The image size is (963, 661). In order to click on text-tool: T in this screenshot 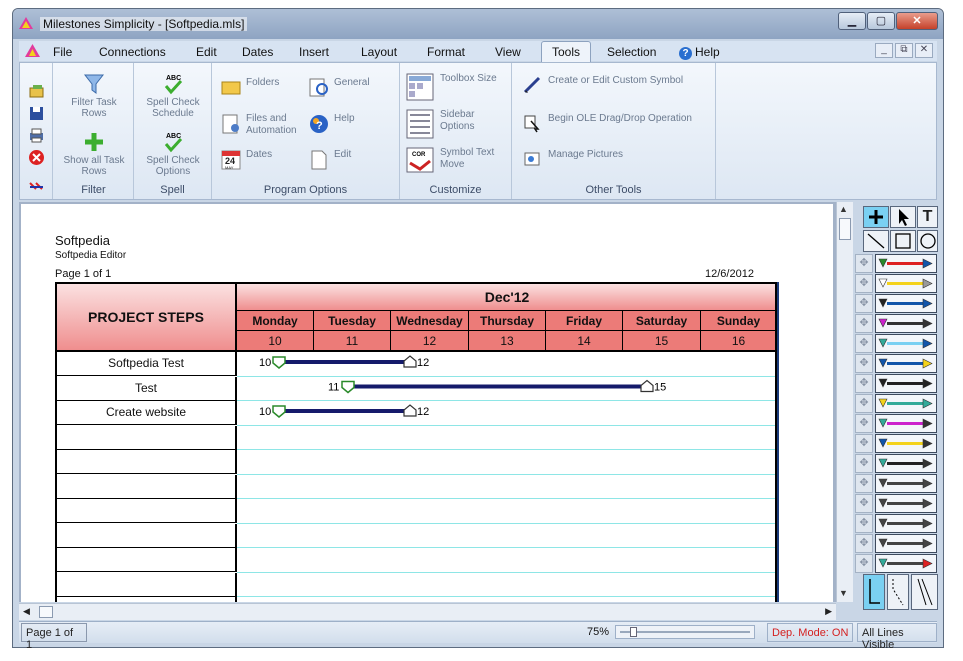, I will do `click(927, 217)`.